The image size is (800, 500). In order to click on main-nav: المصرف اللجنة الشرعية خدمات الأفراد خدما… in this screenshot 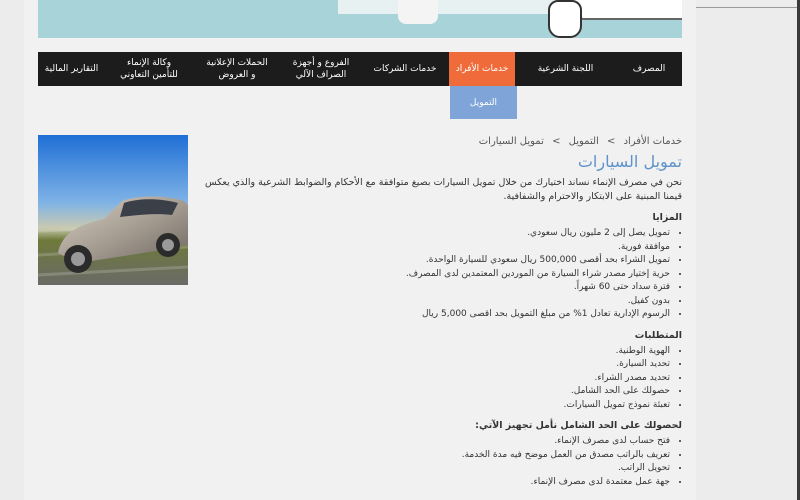, I will do `click(360, 69)`.